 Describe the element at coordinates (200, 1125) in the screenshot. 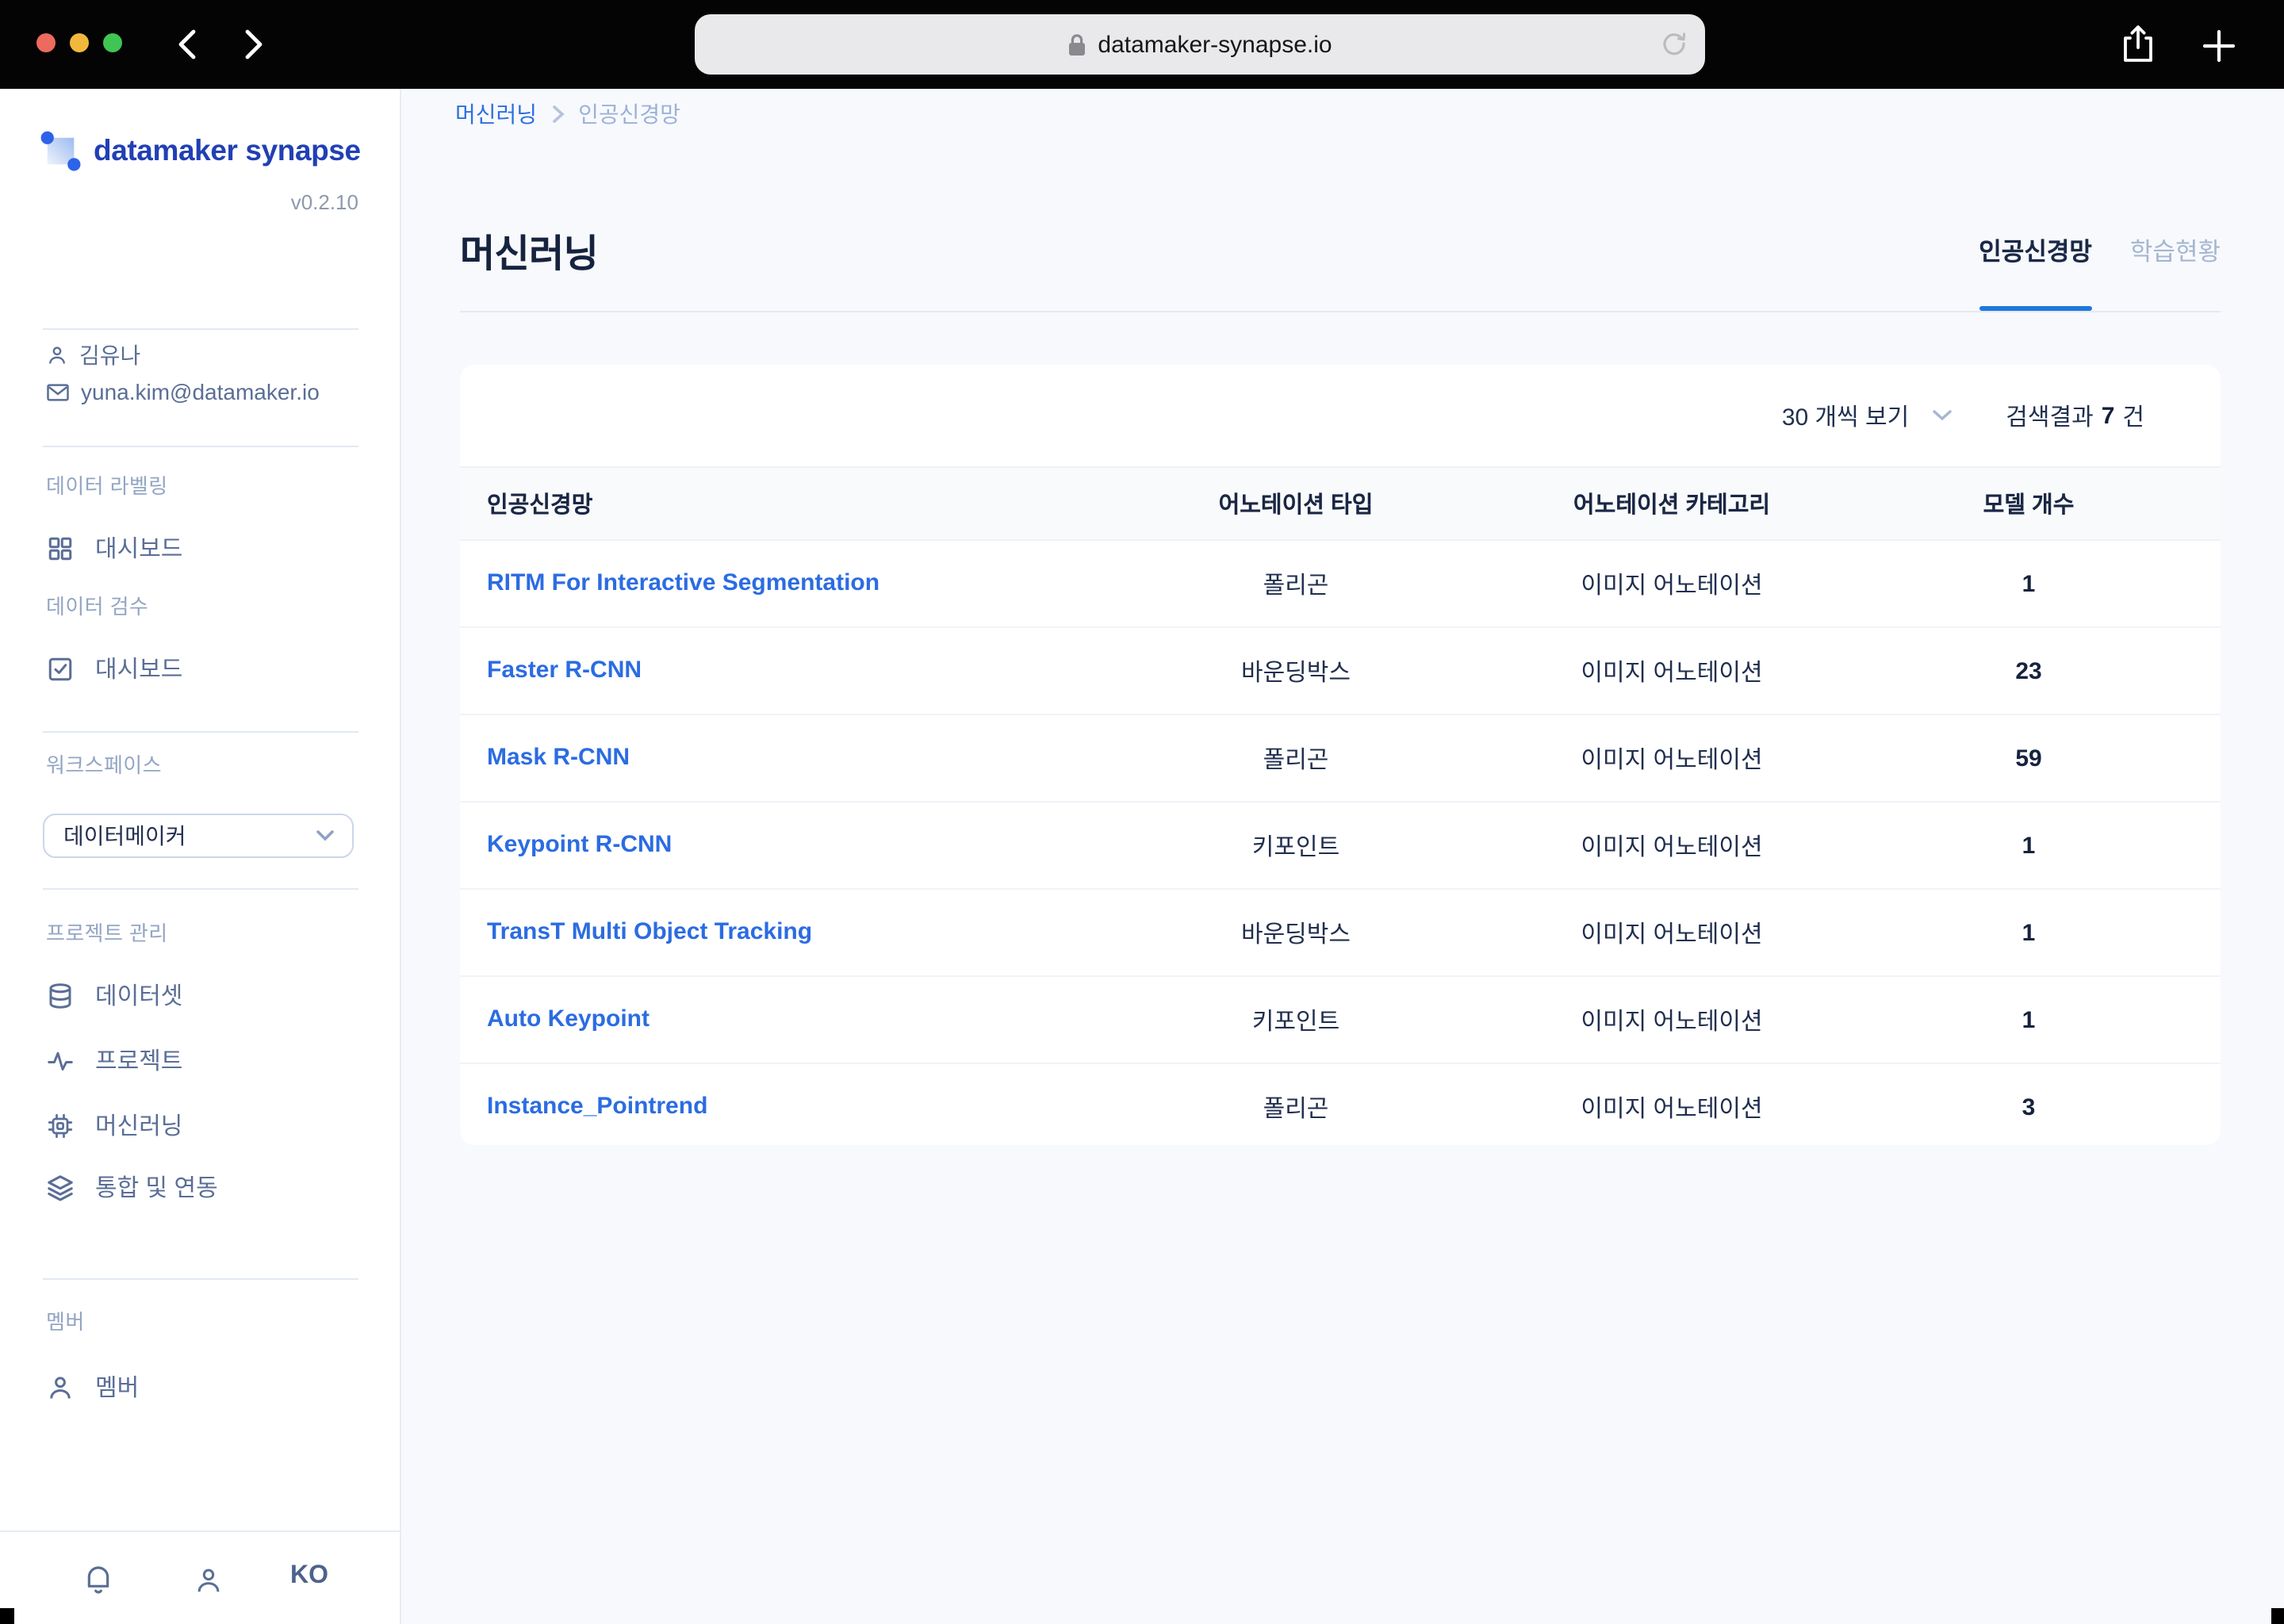

I see `sidebar-item-machine-learning: 머신러닝` at that location.